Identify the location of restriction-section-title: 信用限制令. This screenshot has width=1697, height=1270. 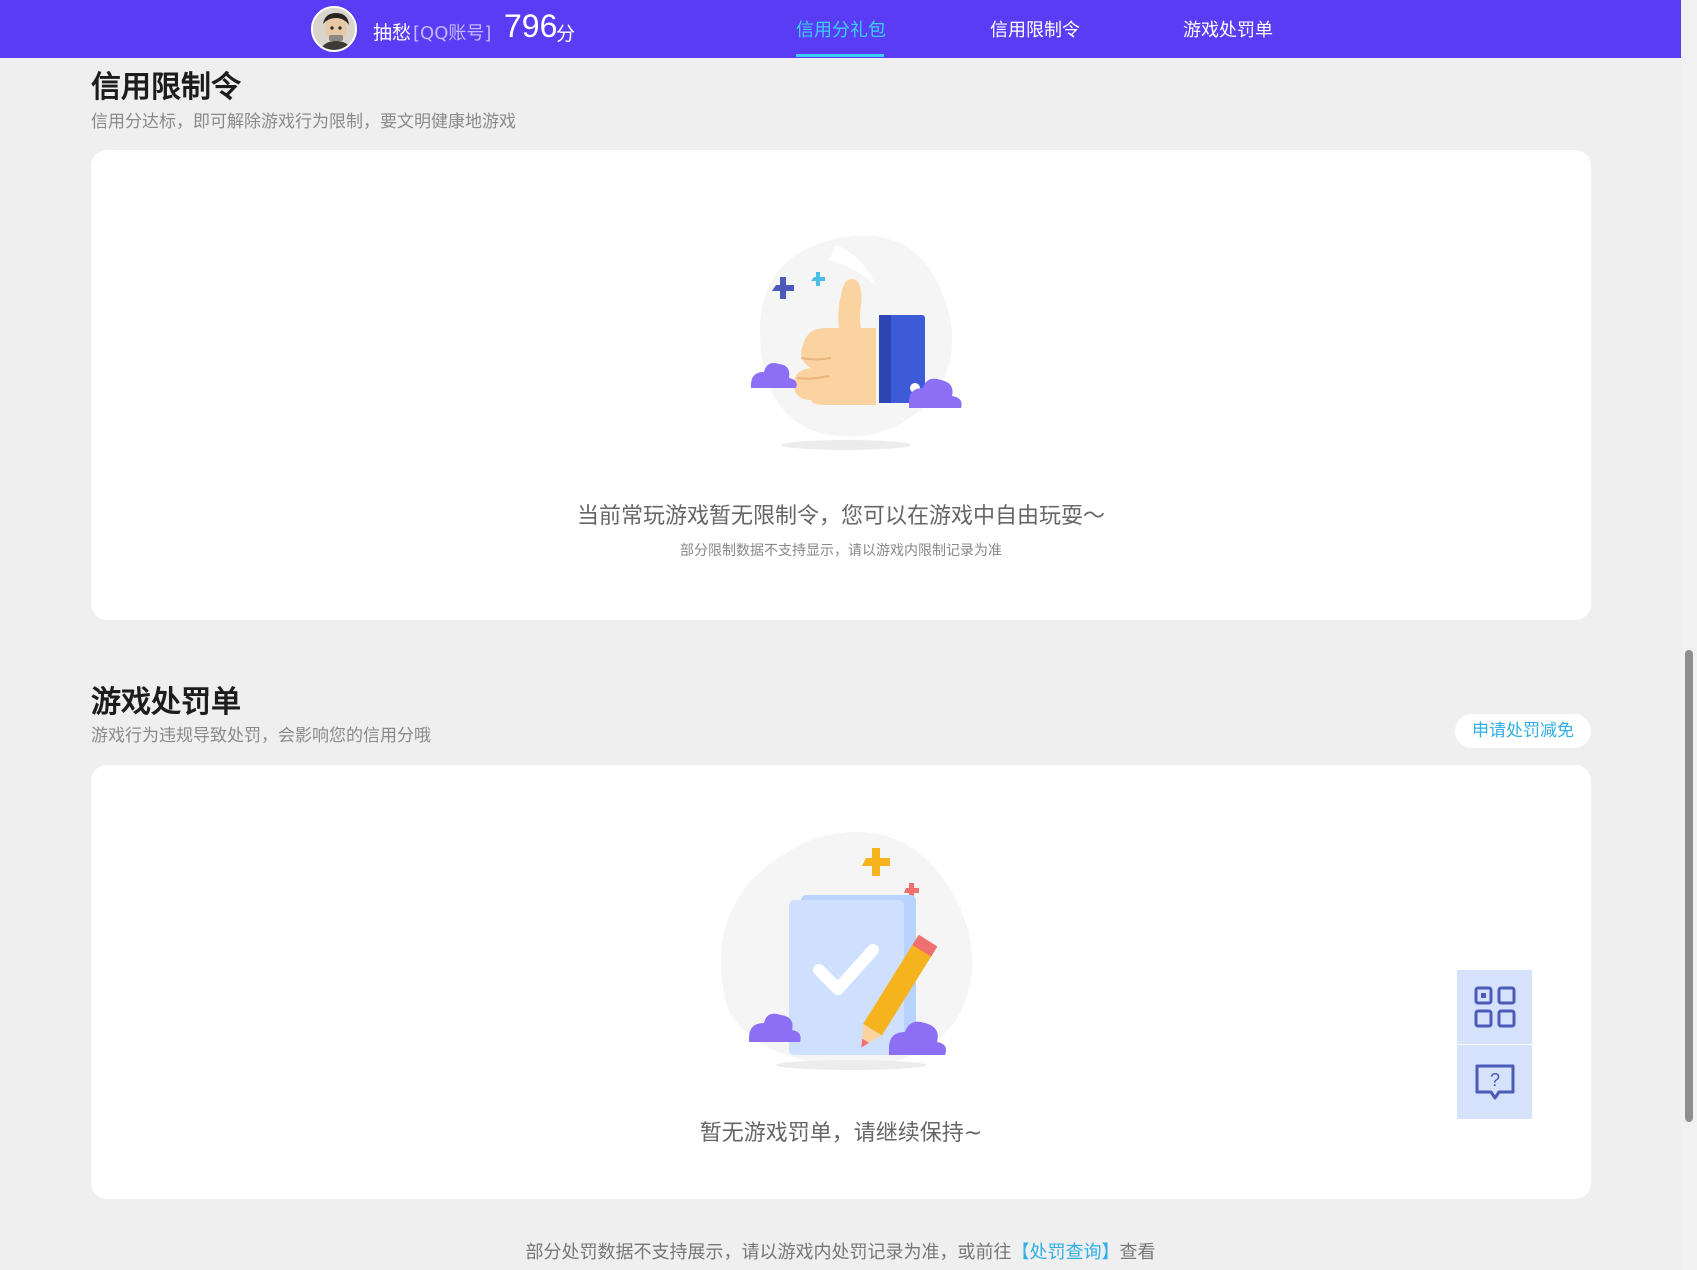
(166, 87).